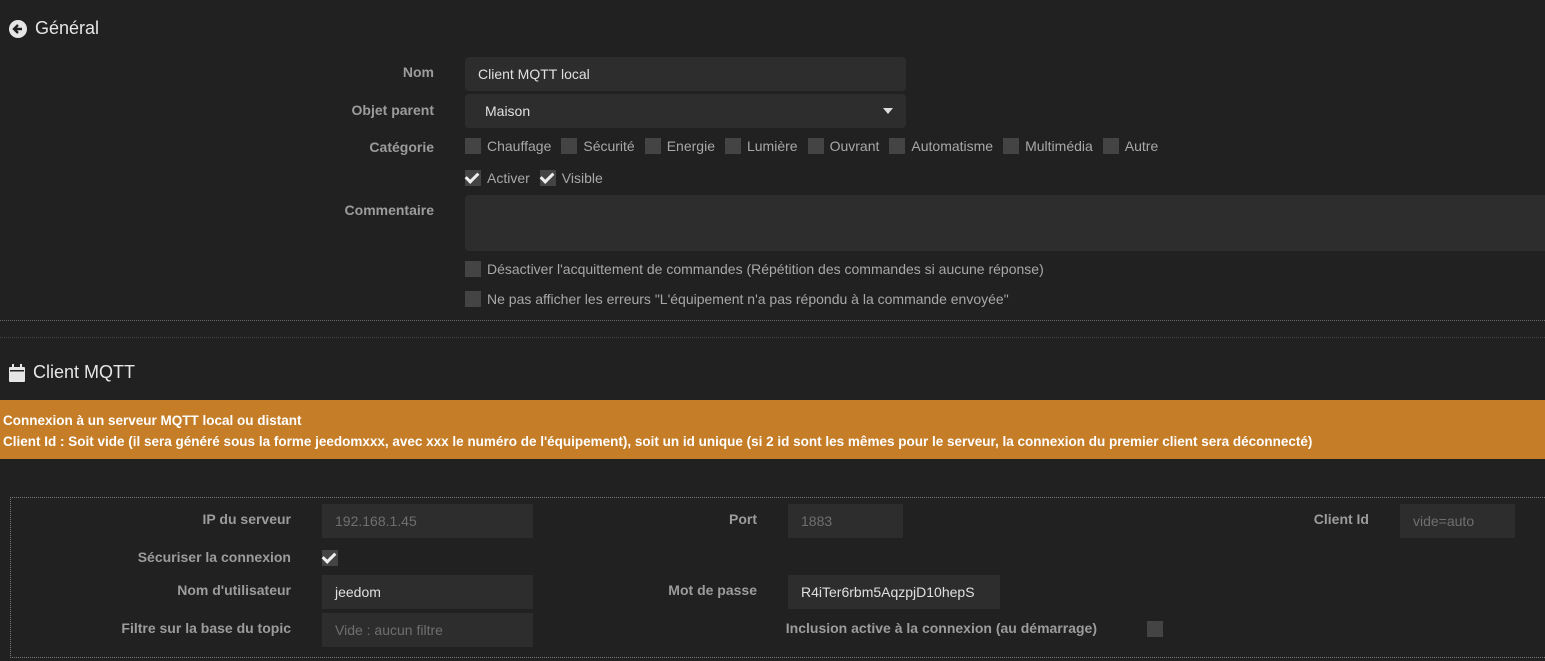 The height and width of the screenshot is (661, 1545). What do you see at coordinates (845, 521) in the screenshot?
I see `port-input: 1883` at bounding box center [845, 521].